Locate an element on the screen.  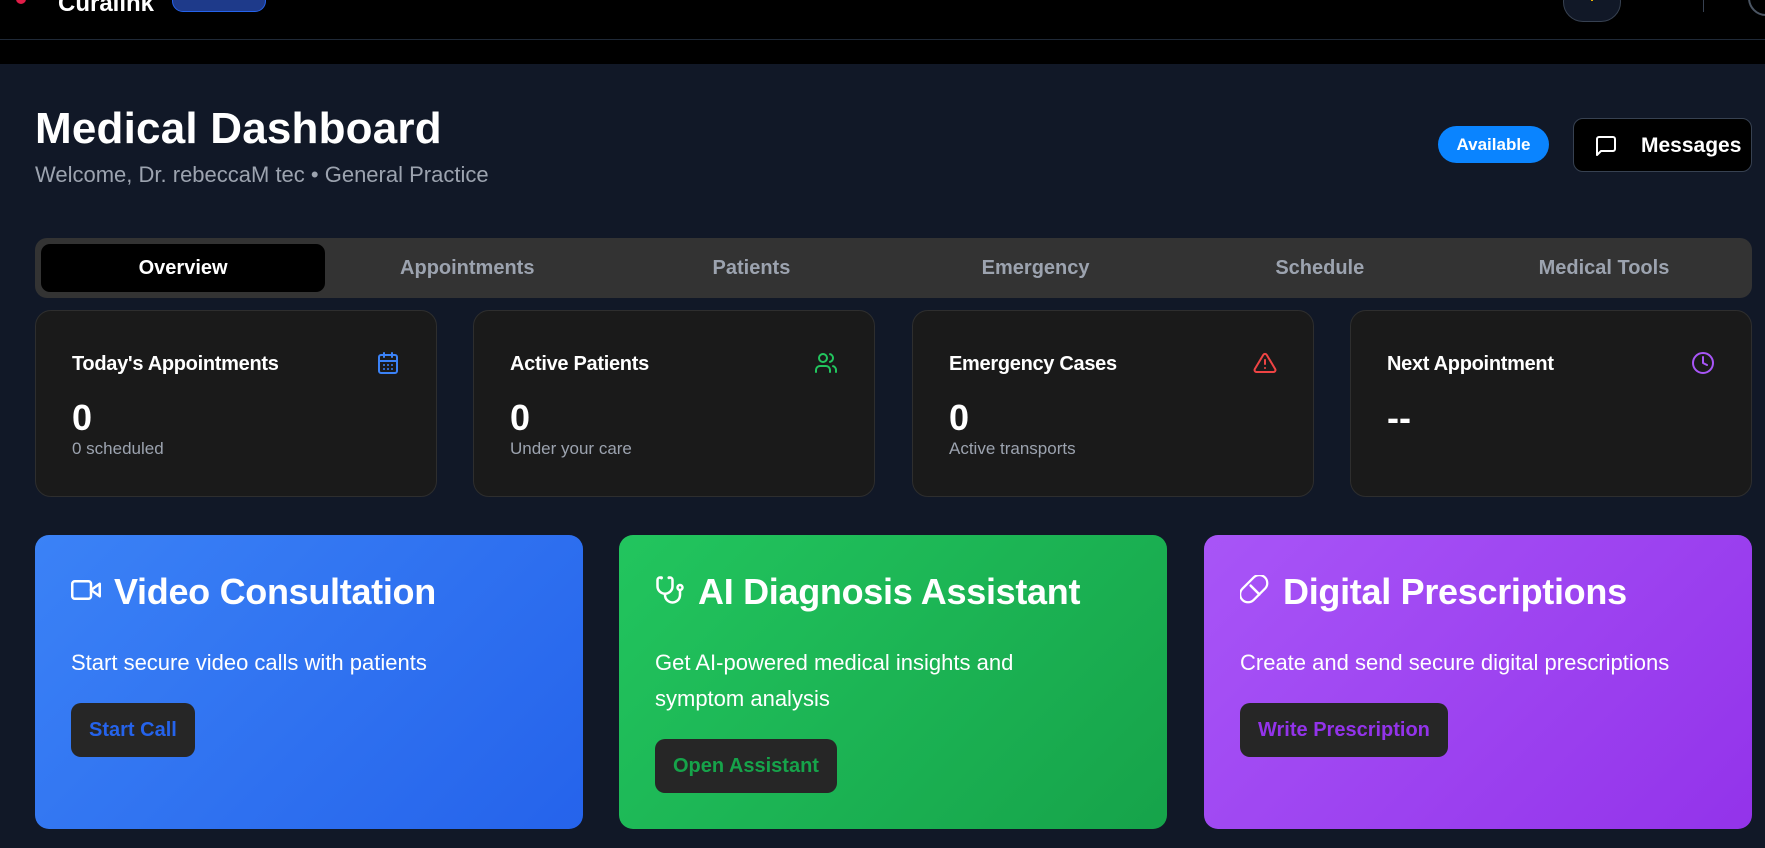
stat-title: Active Patients is located at coordinates (579, 364).